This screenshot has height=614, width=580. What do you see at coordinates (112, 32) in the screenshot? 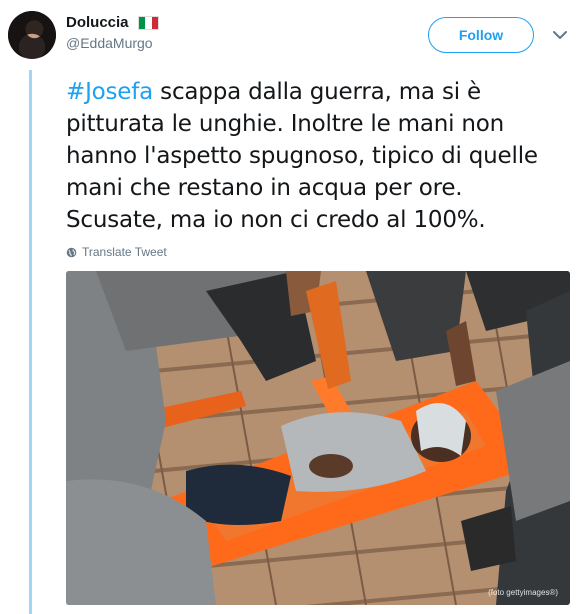
I see `user-info: Doluccia @EddaMurgo` at bounding box center [112, 32].